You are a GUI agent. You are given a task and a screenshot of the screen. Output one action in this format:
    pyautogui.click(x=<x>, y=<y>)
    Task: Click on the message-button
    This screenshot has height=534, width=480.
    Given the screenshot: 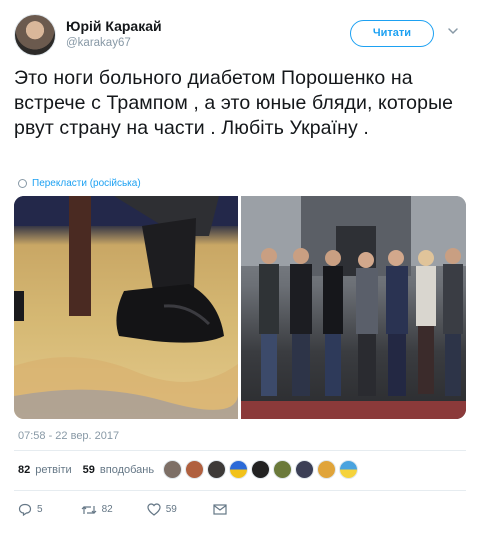 What is the action you would take?
    pyautogui.click(x=220, y=509)
    